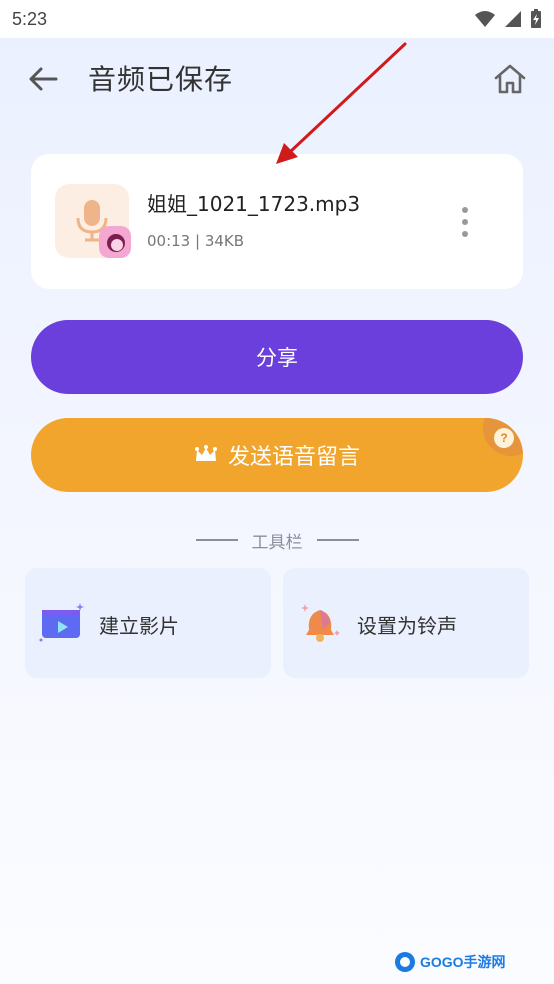 The image size is (554, 984). I want to click on set-ringtone-card: 设置为铃声, so click(406, 623).